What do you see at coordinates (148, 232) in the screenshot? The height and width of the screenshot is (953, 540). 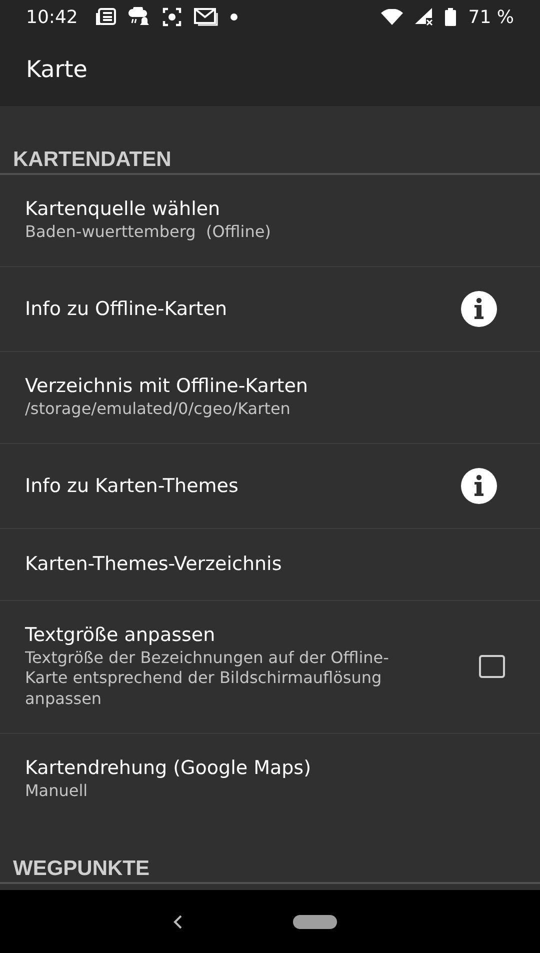 I see `item-summary: Baden-wuerttemberg (Offline)` at bounding box center [148, 232].